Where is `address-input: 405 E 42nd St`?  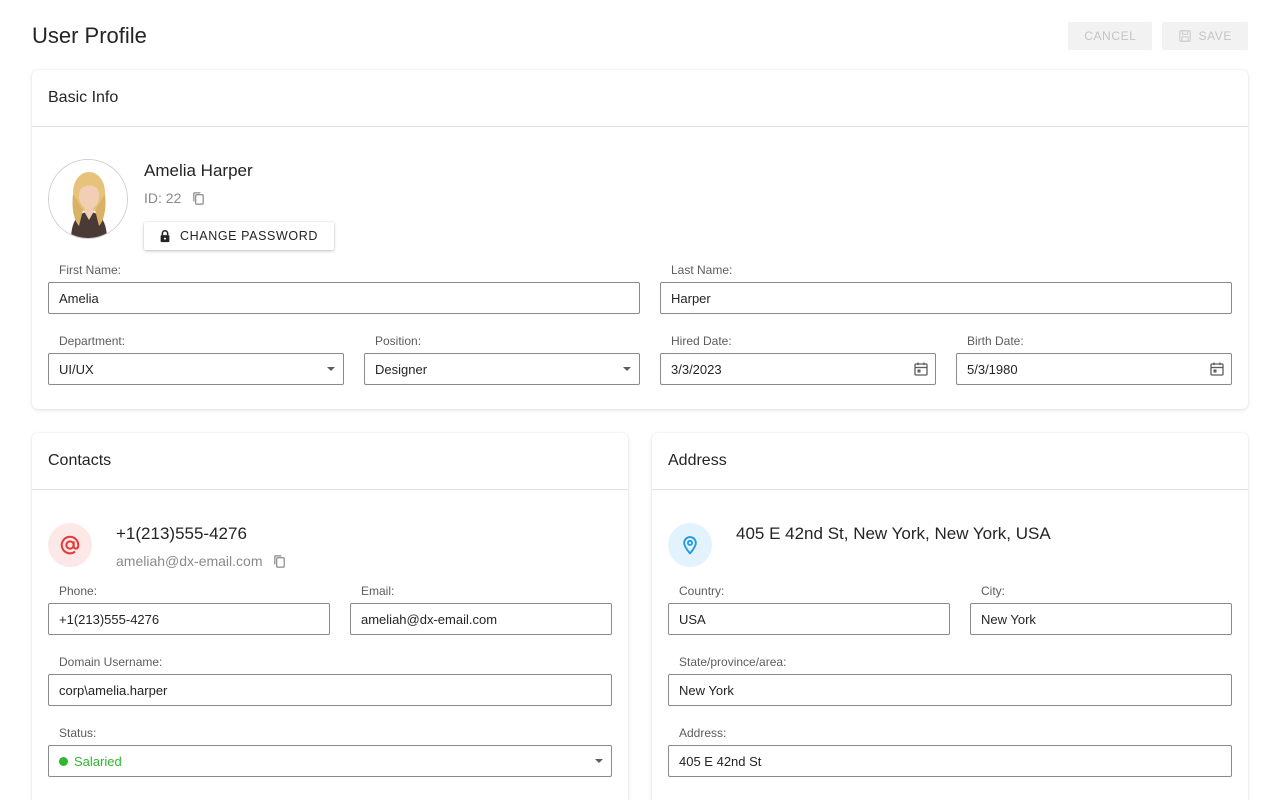 address-input: 405 E 42nd St is located at coordinates (950, 761).